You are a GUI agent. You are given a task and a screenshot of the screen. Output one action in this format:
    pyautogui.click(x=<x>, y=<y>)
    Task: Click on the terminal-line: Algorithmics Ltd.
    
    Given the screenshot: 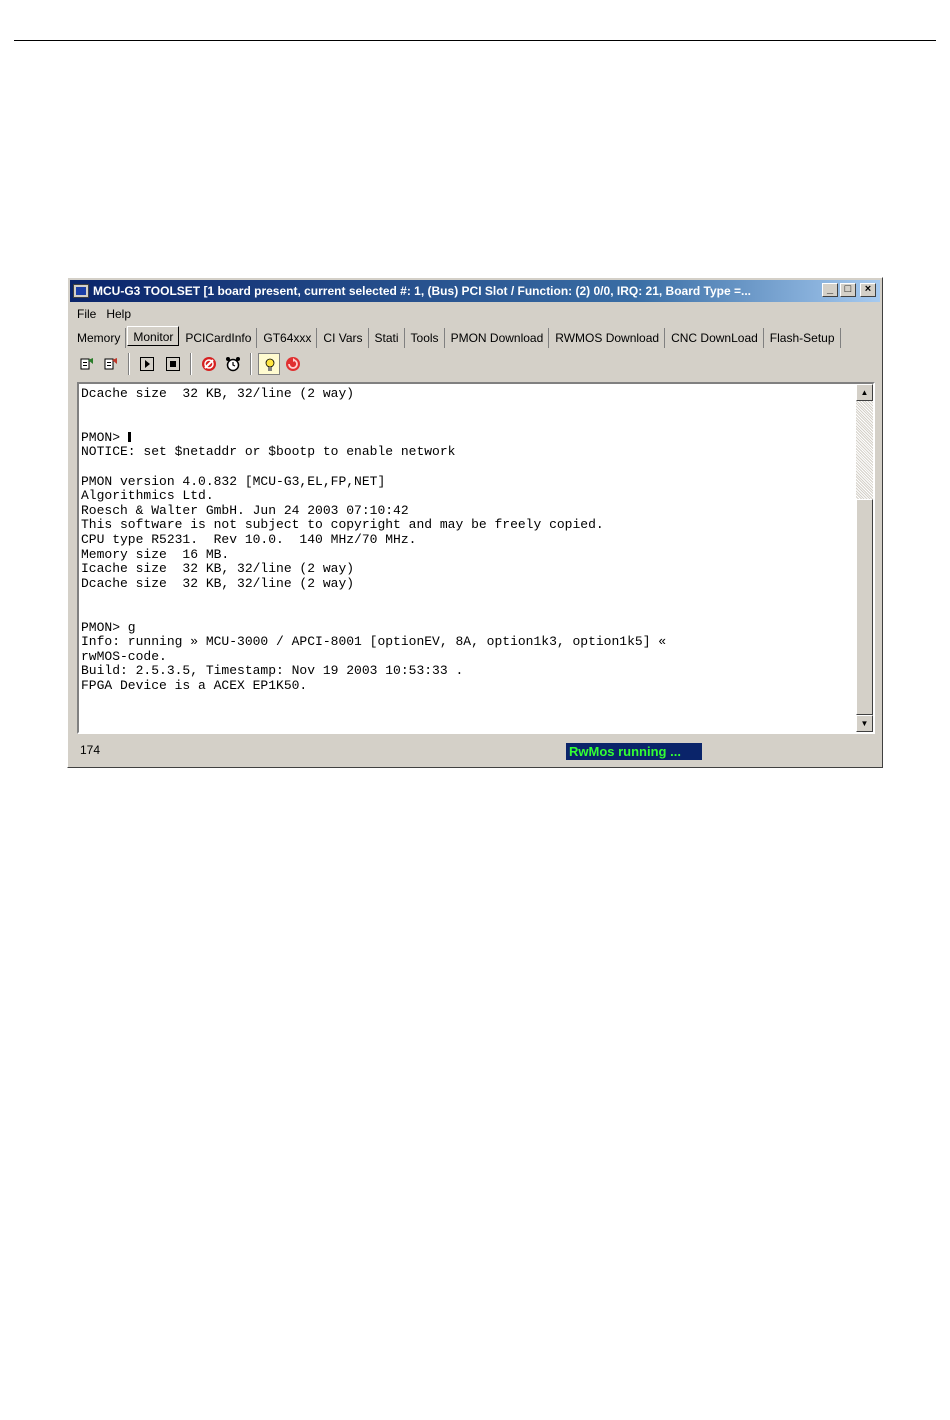 What is the action you would take?
    pyautogui.click(x=147, y=496)
    